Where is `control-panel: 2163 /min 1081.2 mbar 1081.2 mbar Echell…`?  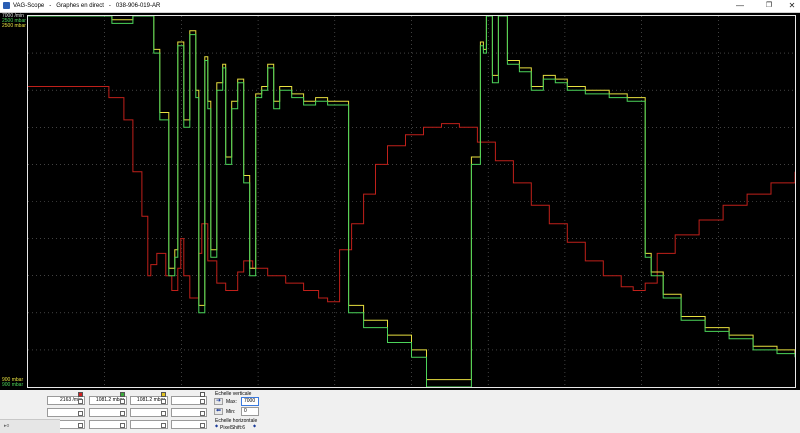 control-panel: 2163 /min 1081.2 mbar 1081.2 mbar Echell… is located at coordinates (400, 411).